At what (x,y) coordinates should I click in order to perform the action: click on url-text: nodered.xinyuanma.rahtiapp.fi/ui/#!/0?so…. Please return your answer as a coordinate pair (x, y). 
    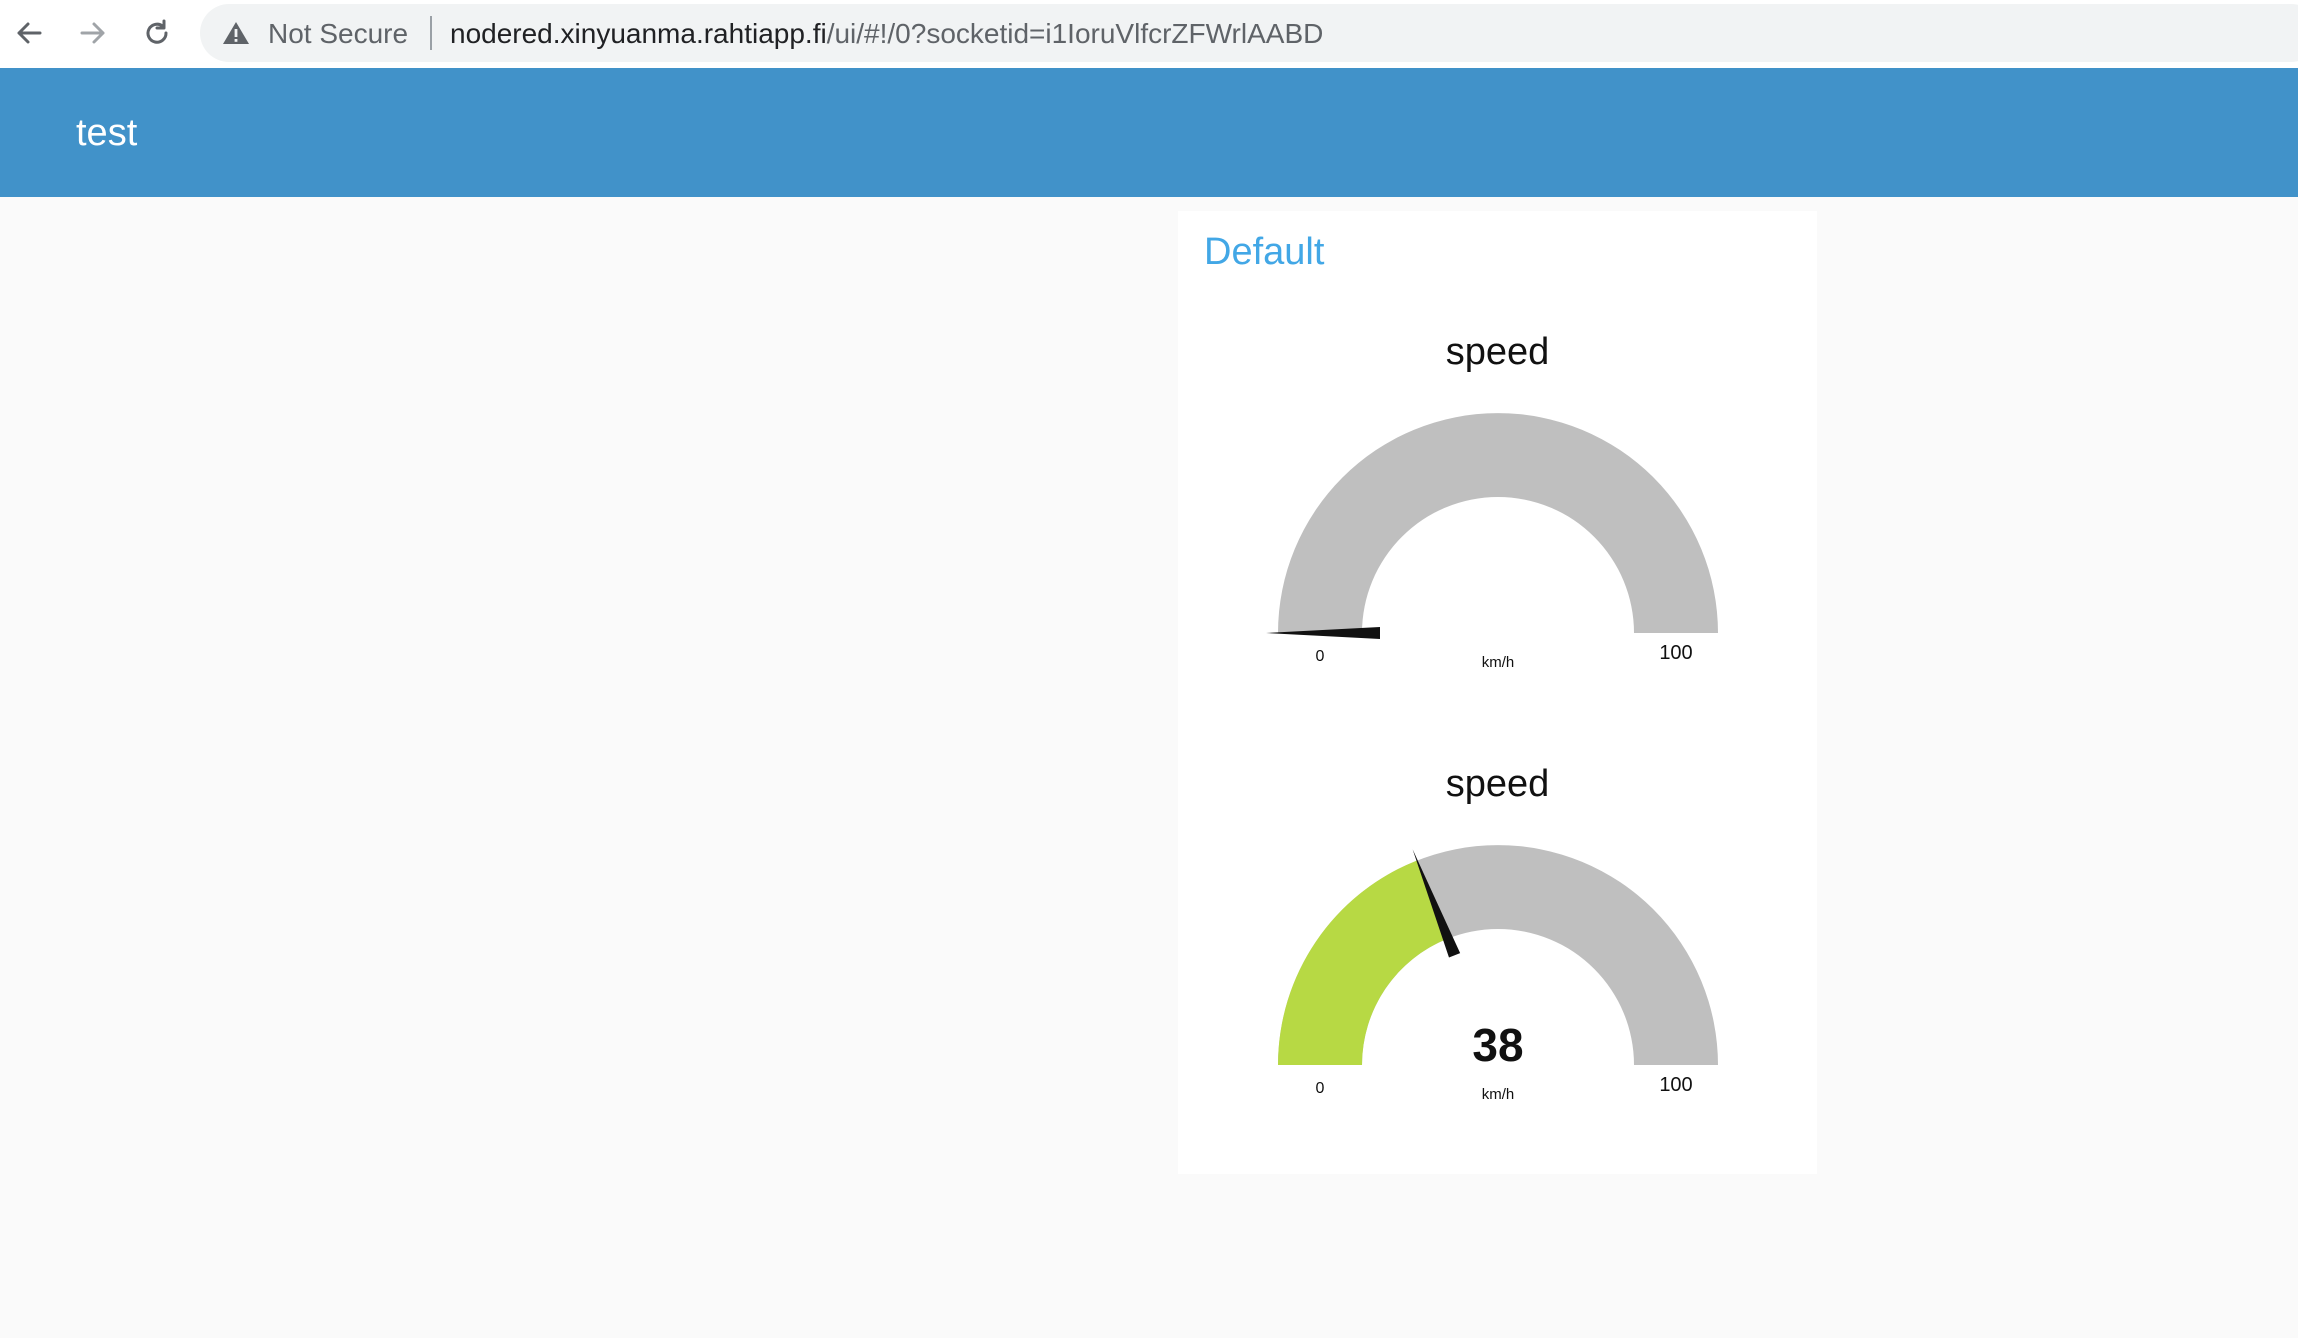
    Looking at the image, I should click on (886, 34).